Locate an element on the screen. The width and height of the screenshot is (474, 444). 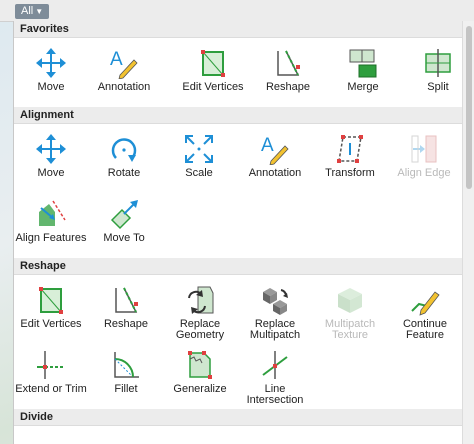
tool-generalize: Generalize is located at coordinates (200, 372).